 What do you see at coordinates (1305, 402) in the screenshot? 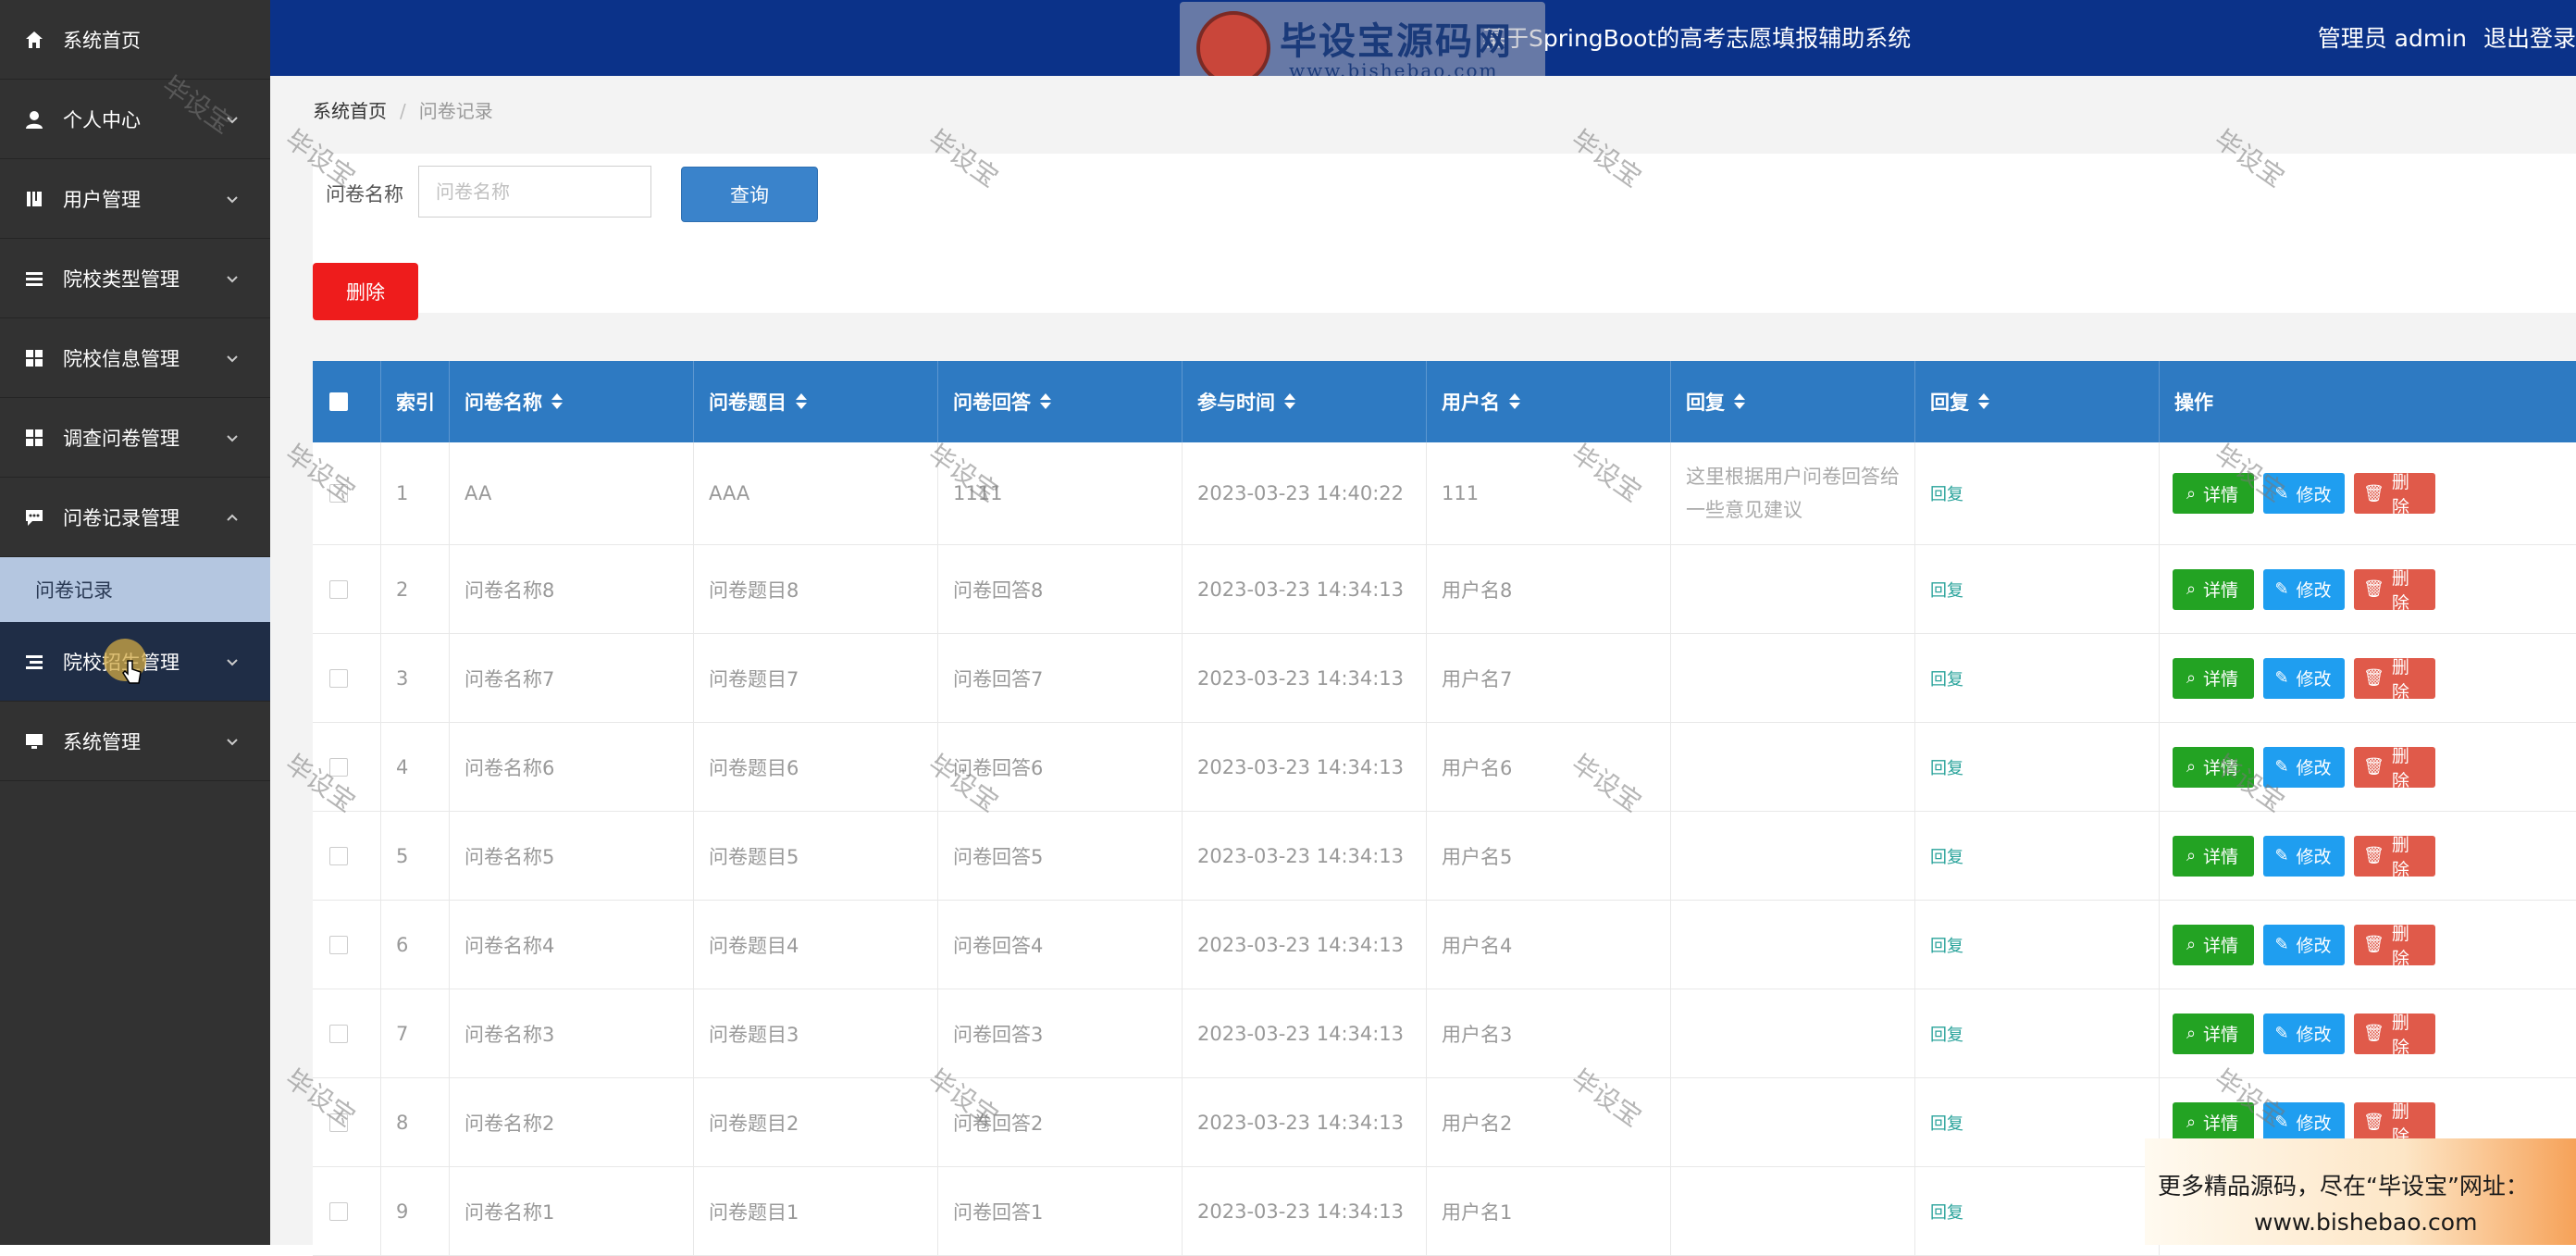
I see `column-header-time: 参与时间` at bounding box center [1305, 402].